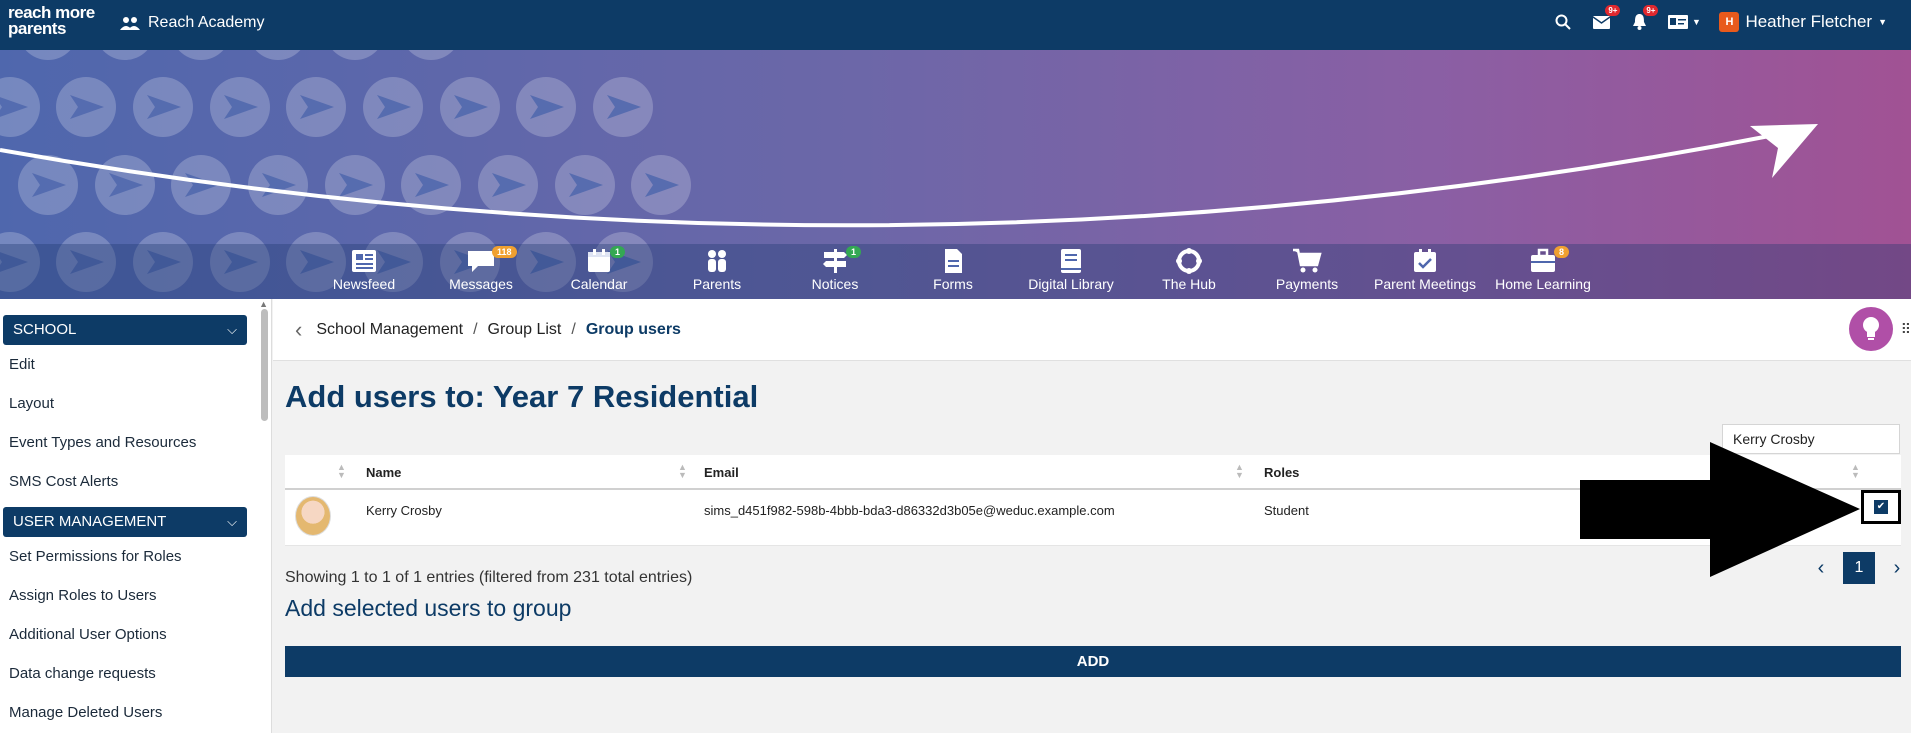  I want to click on sidebar-item-additional-options: Additional User Options, so click(135, 634).